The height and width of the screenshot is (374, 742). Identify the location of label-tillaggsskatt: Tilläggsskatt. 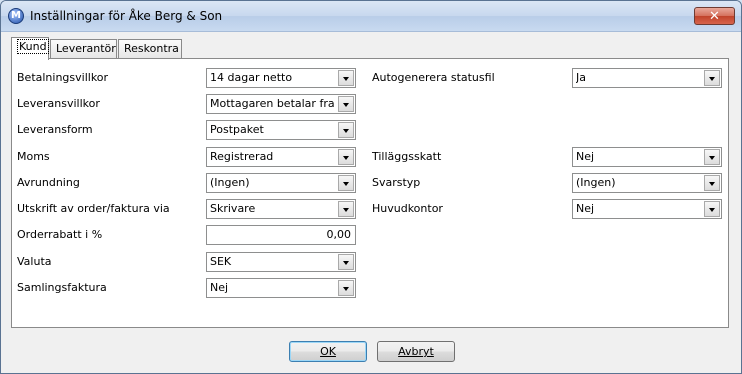
(407, 156).